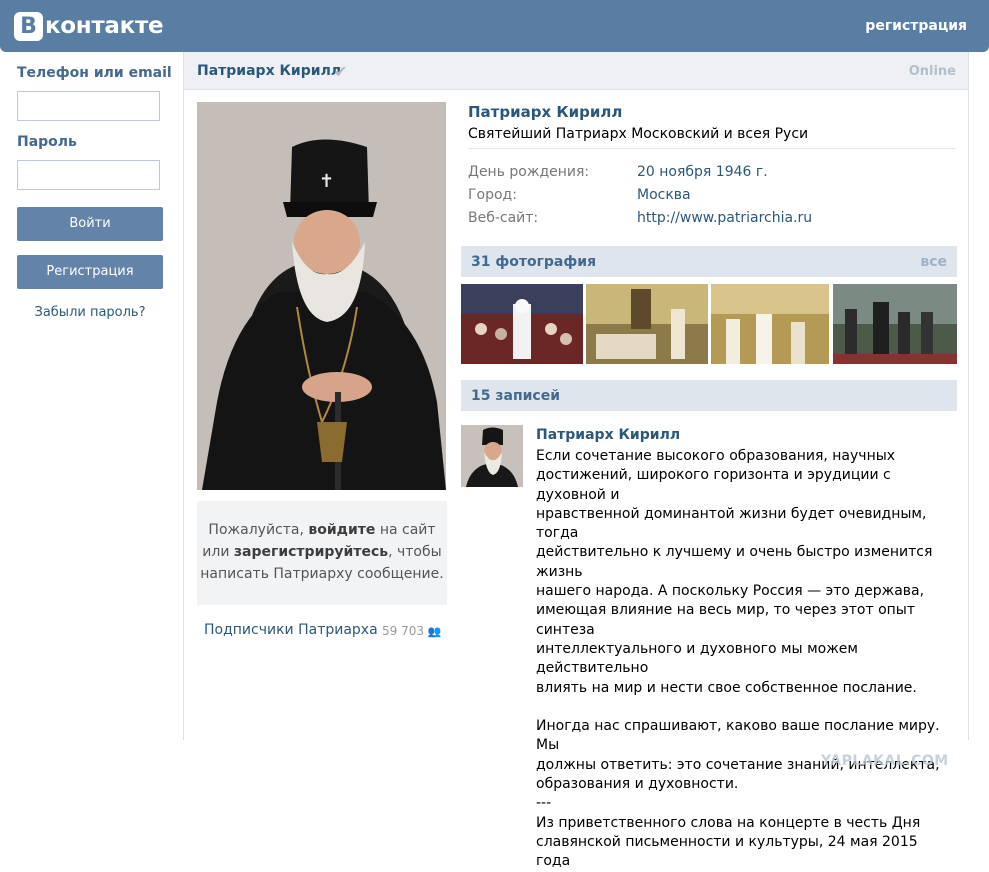 Image resolution: width=989 pixels, height=872 pixels. What do you see at coordinates (269, 71) in the screenshot?
I see `page-title: Патриарх Кирилл` at bounding box center [269, 71].